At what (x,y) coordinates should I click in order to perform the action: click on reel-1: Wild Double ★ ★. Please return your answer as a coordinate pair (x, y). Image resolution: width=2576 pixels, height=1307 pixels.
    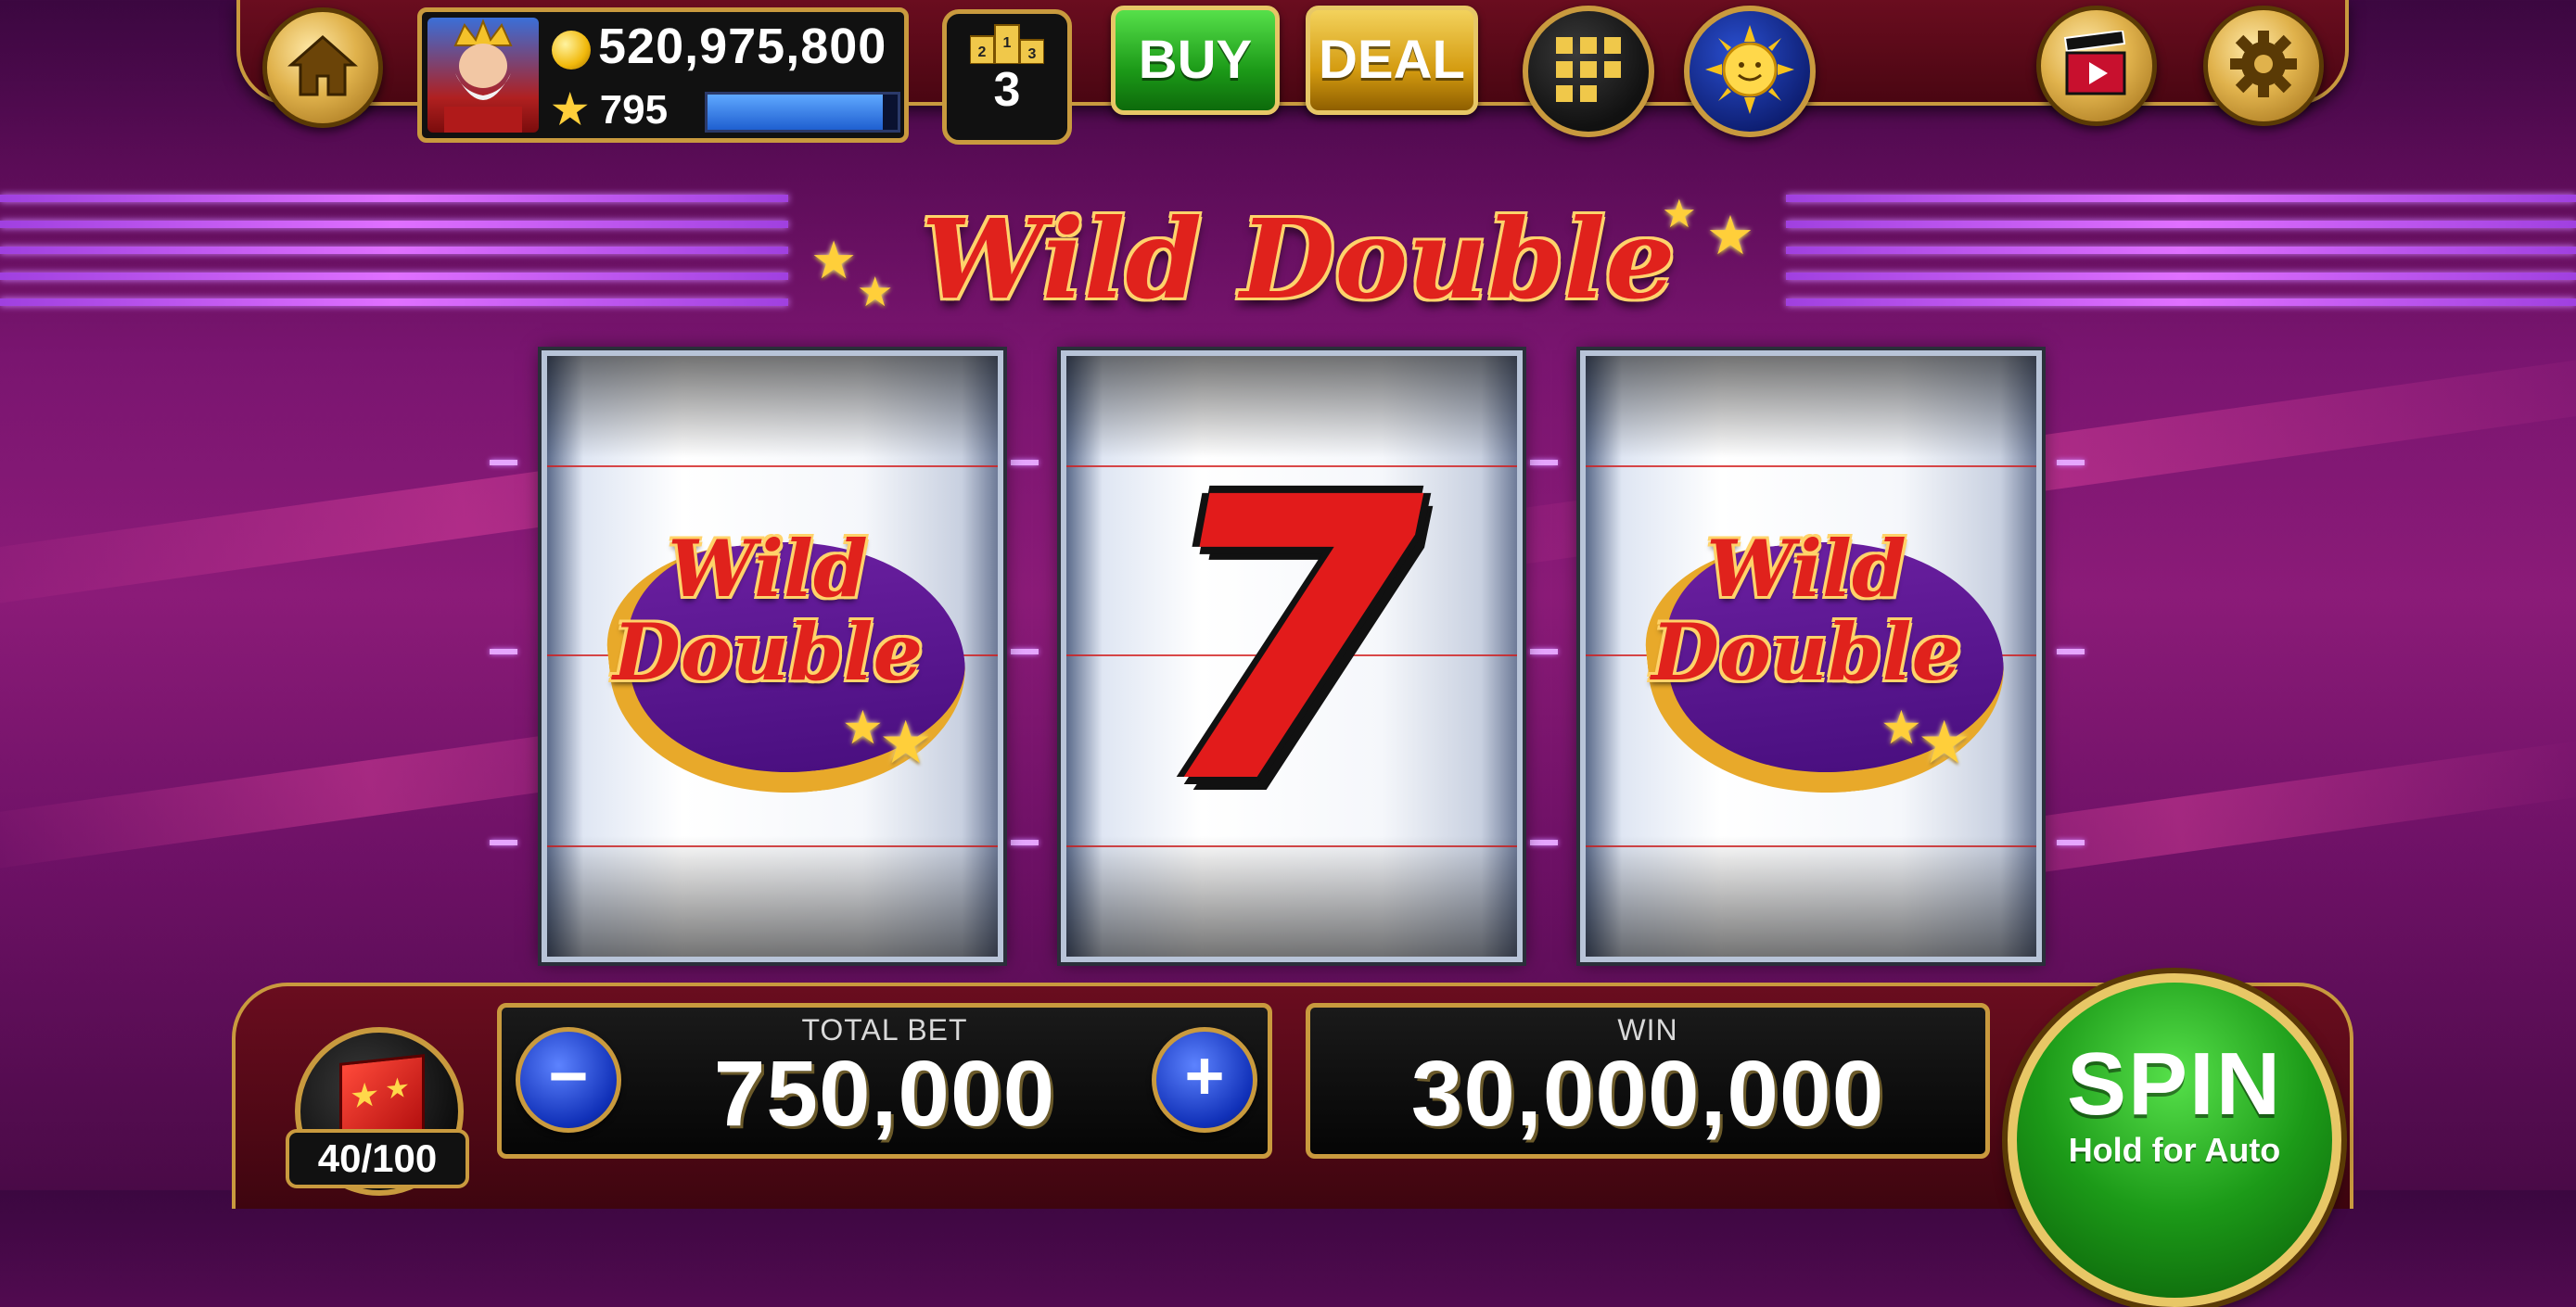
    Looking at the image, I should click on (772, 656).